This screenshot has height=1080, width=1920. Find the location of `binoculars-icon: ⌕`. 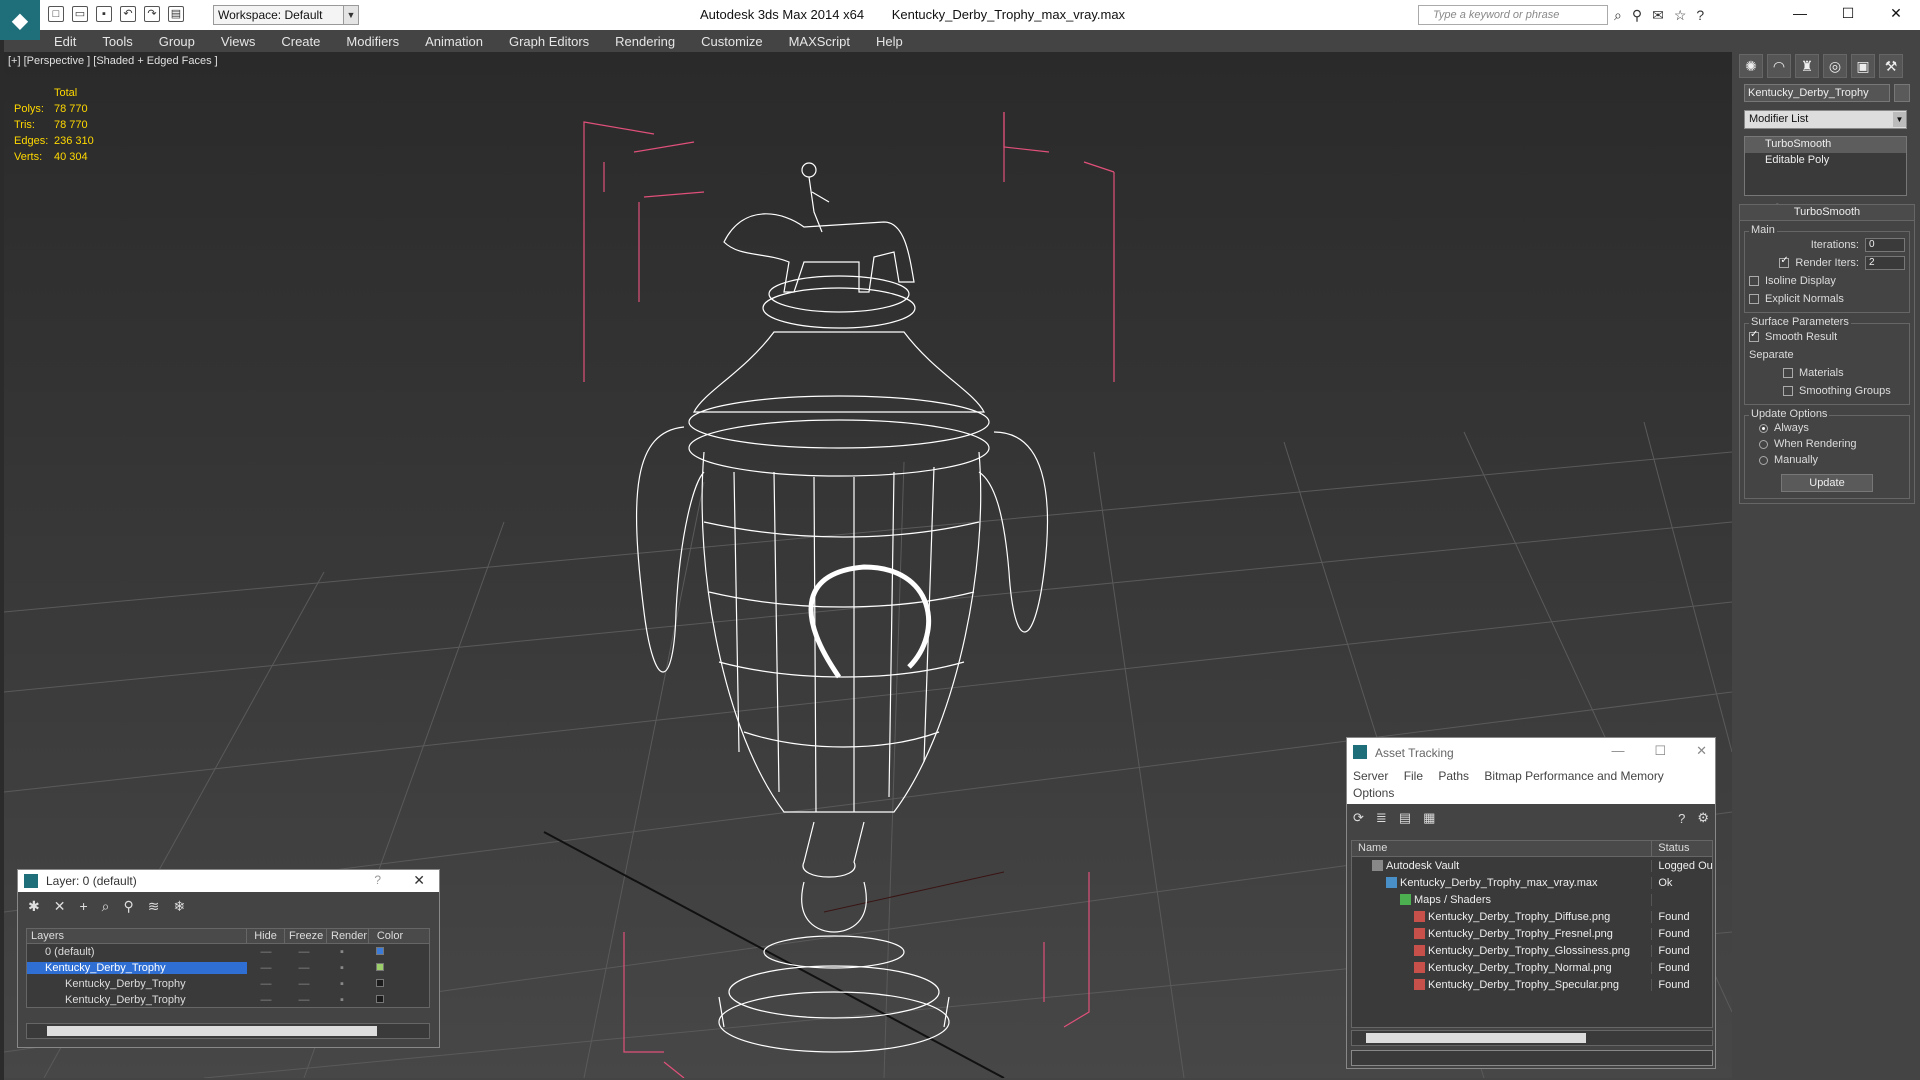

binoculars-icon: ⌕ is located at coordinates (1618, 15).